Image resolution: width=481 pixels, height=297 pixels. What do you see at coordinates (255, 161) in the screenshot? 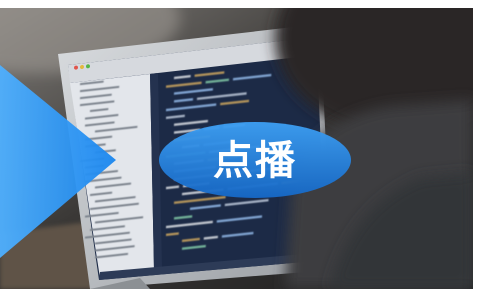
I see `banner-label: 点播` at bounding box center [255, 161].